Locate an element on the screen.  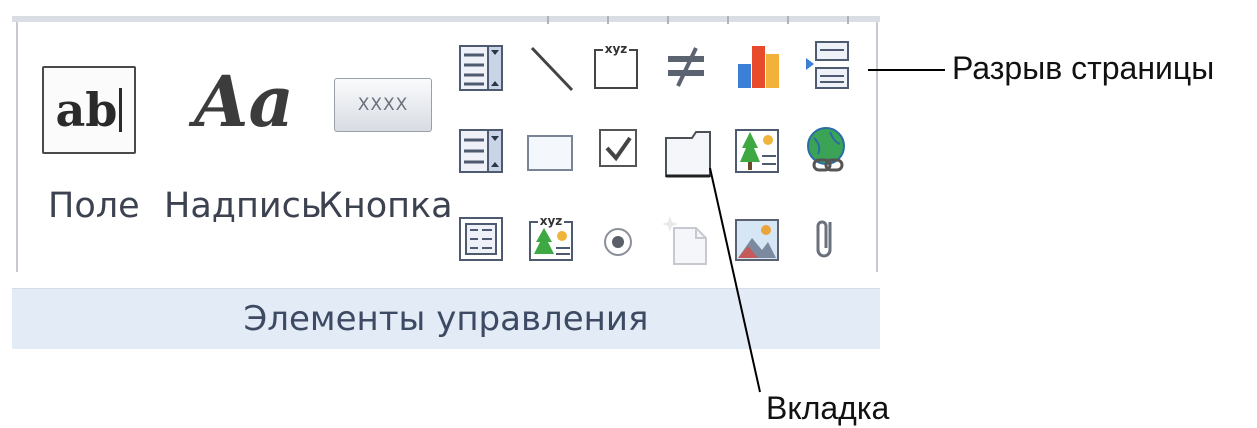
page-break-callout: Разрыв страницы is located at coordinates (1083, 68).